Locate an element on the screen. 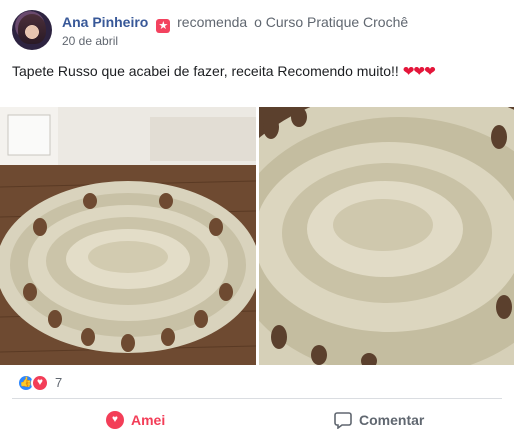 The width and height of the screenshot is (514, 439). comment-bubble-icon is located at coordinates (343, 420).